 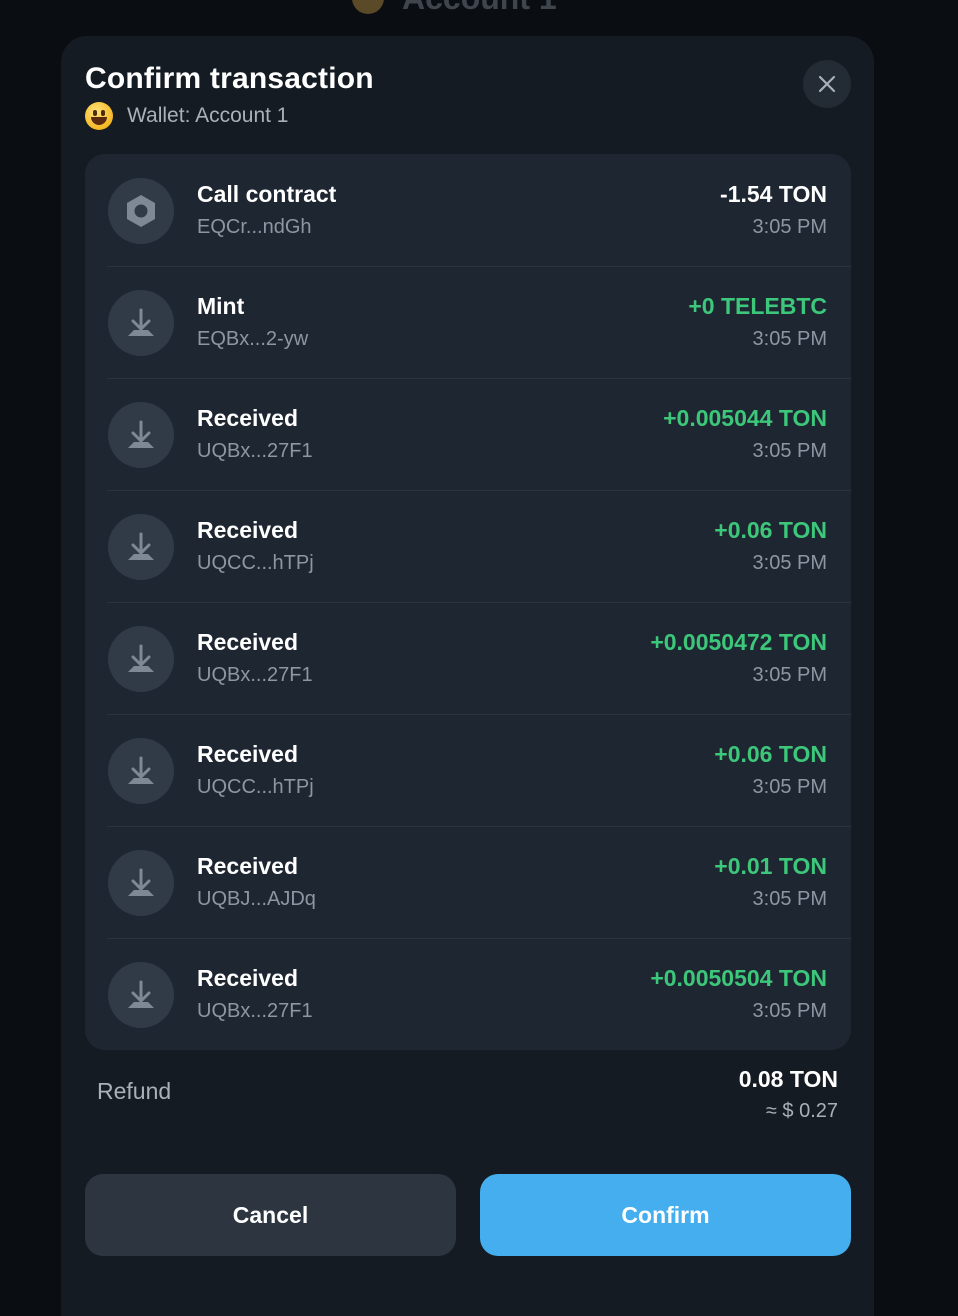 What do you see at coordinates (221, 306) in the screenshot?
I see `transaction-title: Mint` at bounding box center [221, 306].